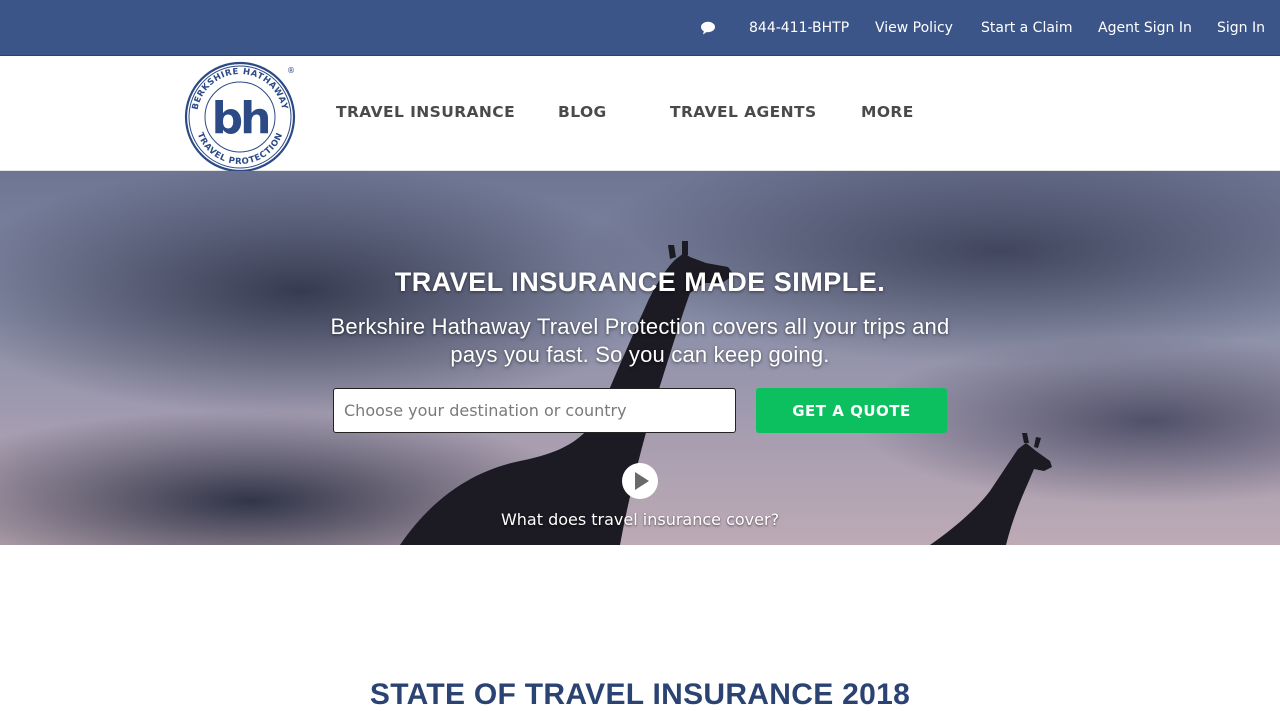  I want to click on section-title: STATE OF TRAVEL INSURANCE 2018, so click(640, 694).